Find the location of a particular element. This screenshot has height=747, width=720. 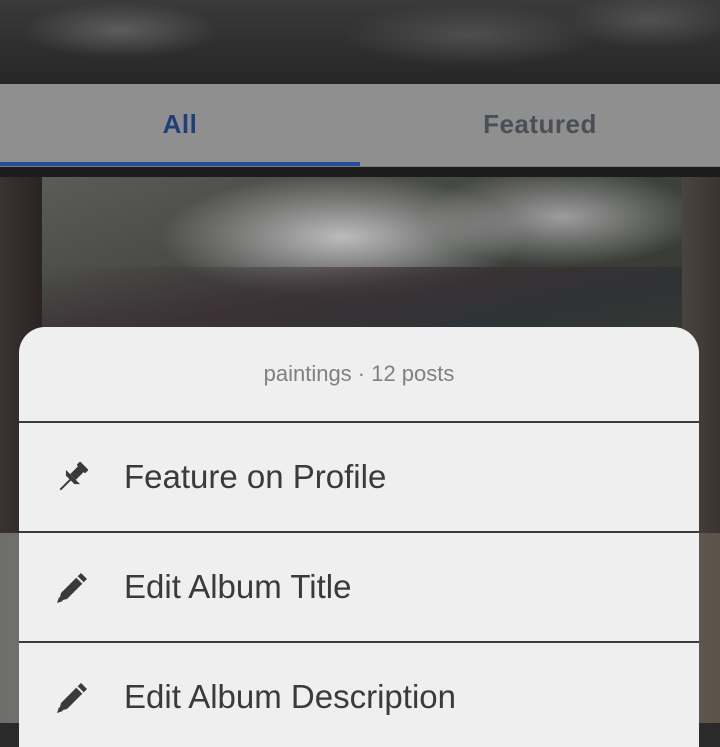

tab-active-indicator is located at coordinates (180, 164).